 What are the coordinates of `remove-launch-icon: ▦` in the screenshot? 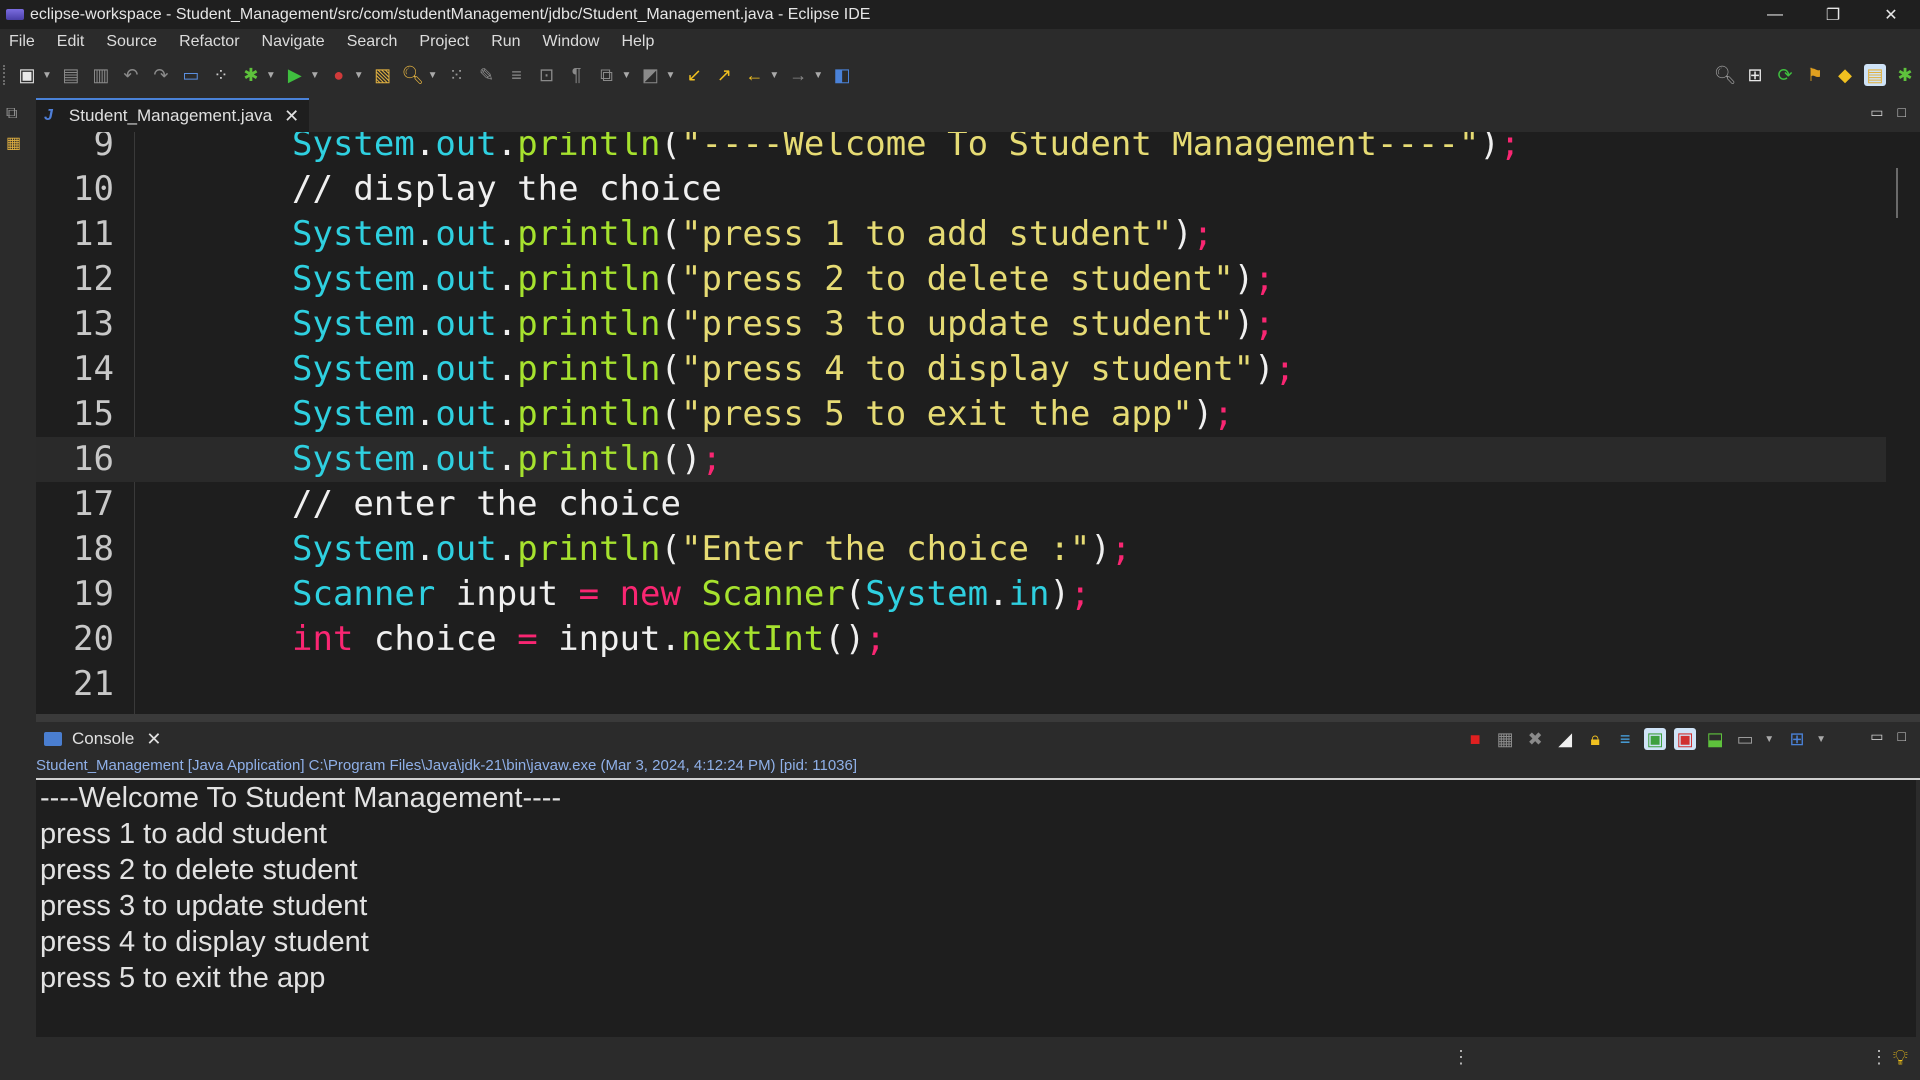 It's located at (1505, 739).